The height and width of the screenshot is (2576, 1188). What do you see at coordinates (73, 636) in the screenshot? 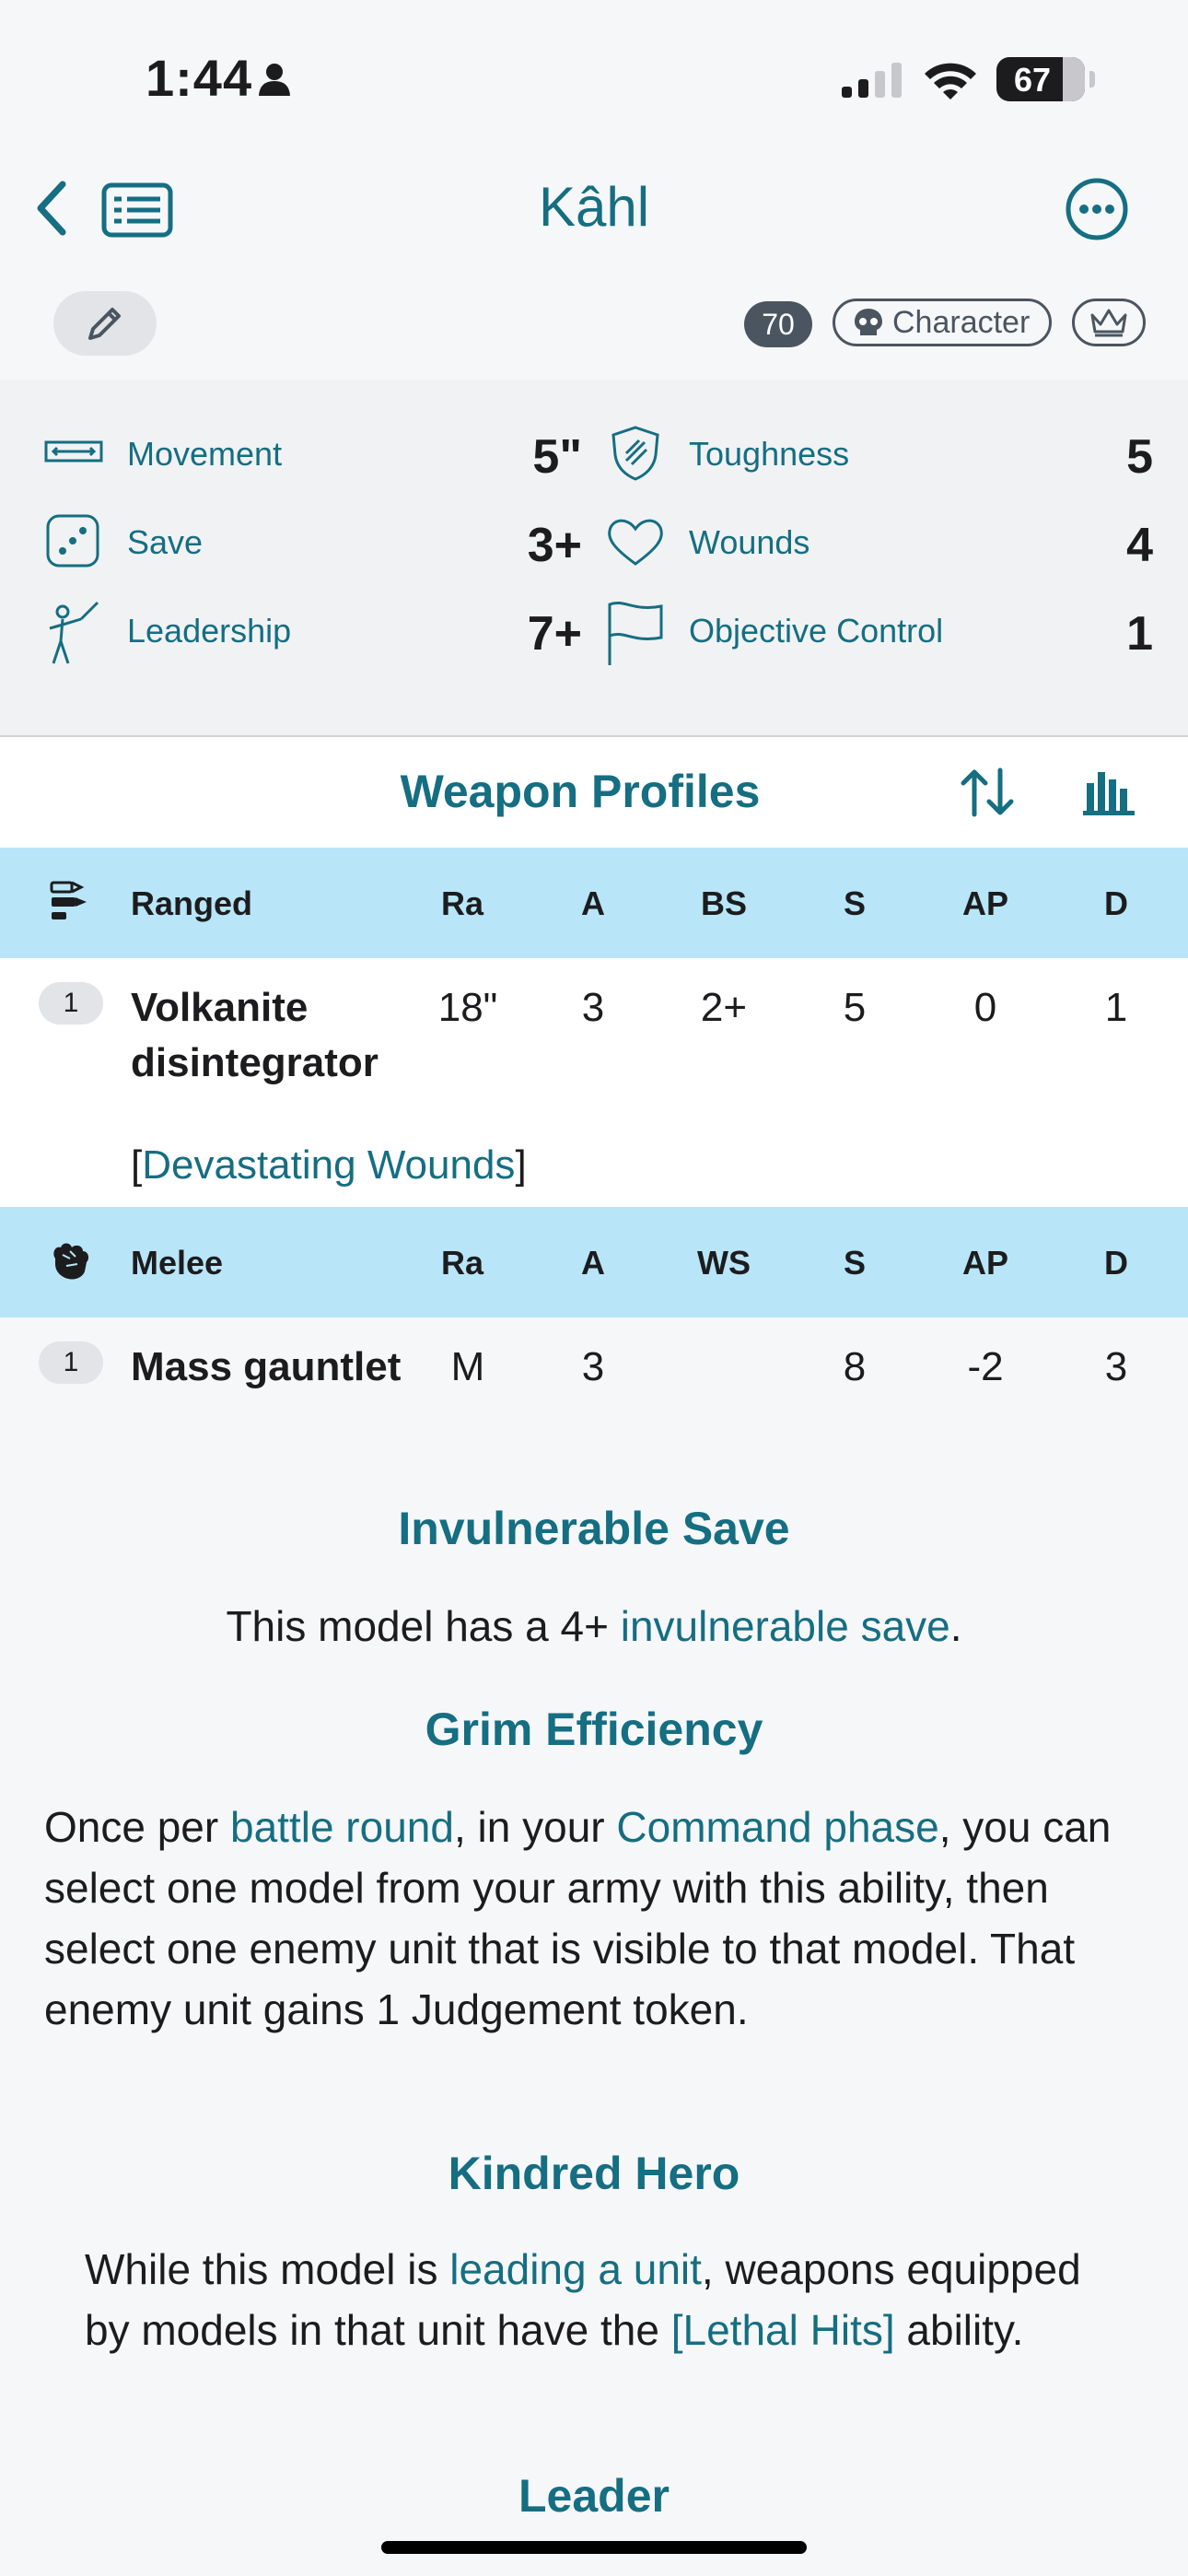
I see `leader-figure-icon` at bounding box center [73, 636].